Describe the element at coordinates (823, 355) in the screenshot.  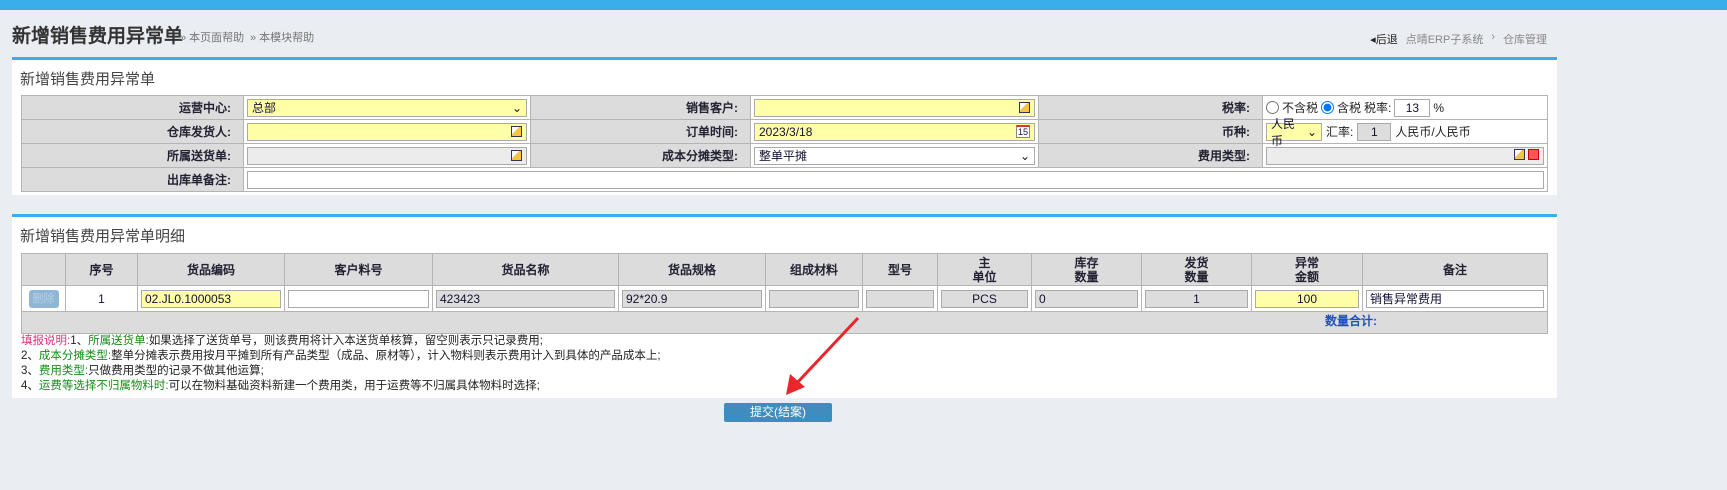
I see `red-arrow-annotation` at that location.